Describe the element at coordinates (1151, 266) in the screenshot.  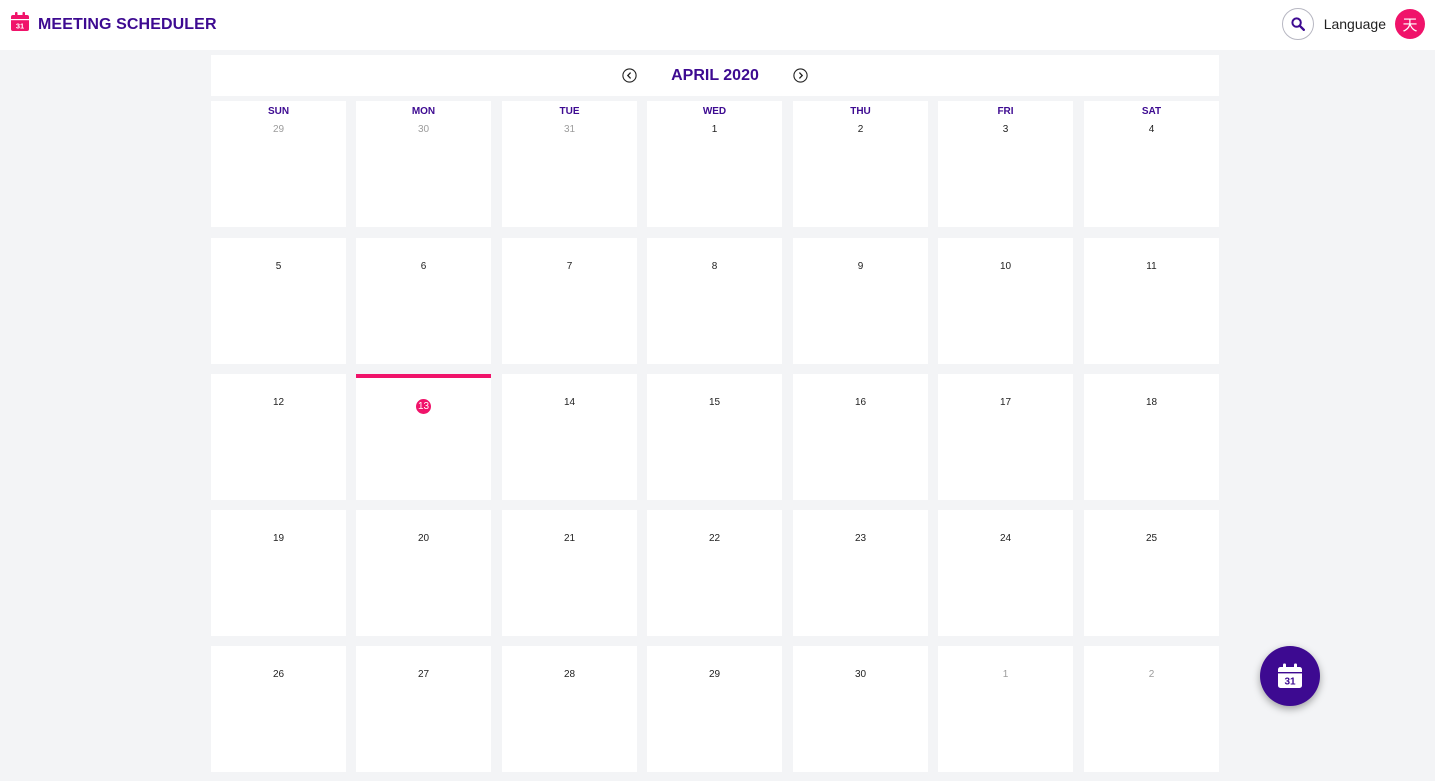
I see `day-number: 11` at that location.